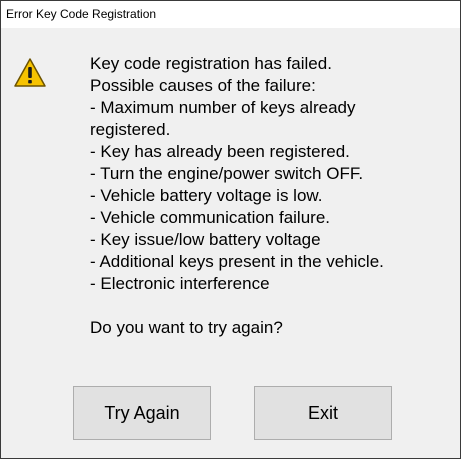 Image resolution: width=461 pixels, height=459 pixels. I want to click on message-line: - Key issue/low battery voltage, so click(205, 239).